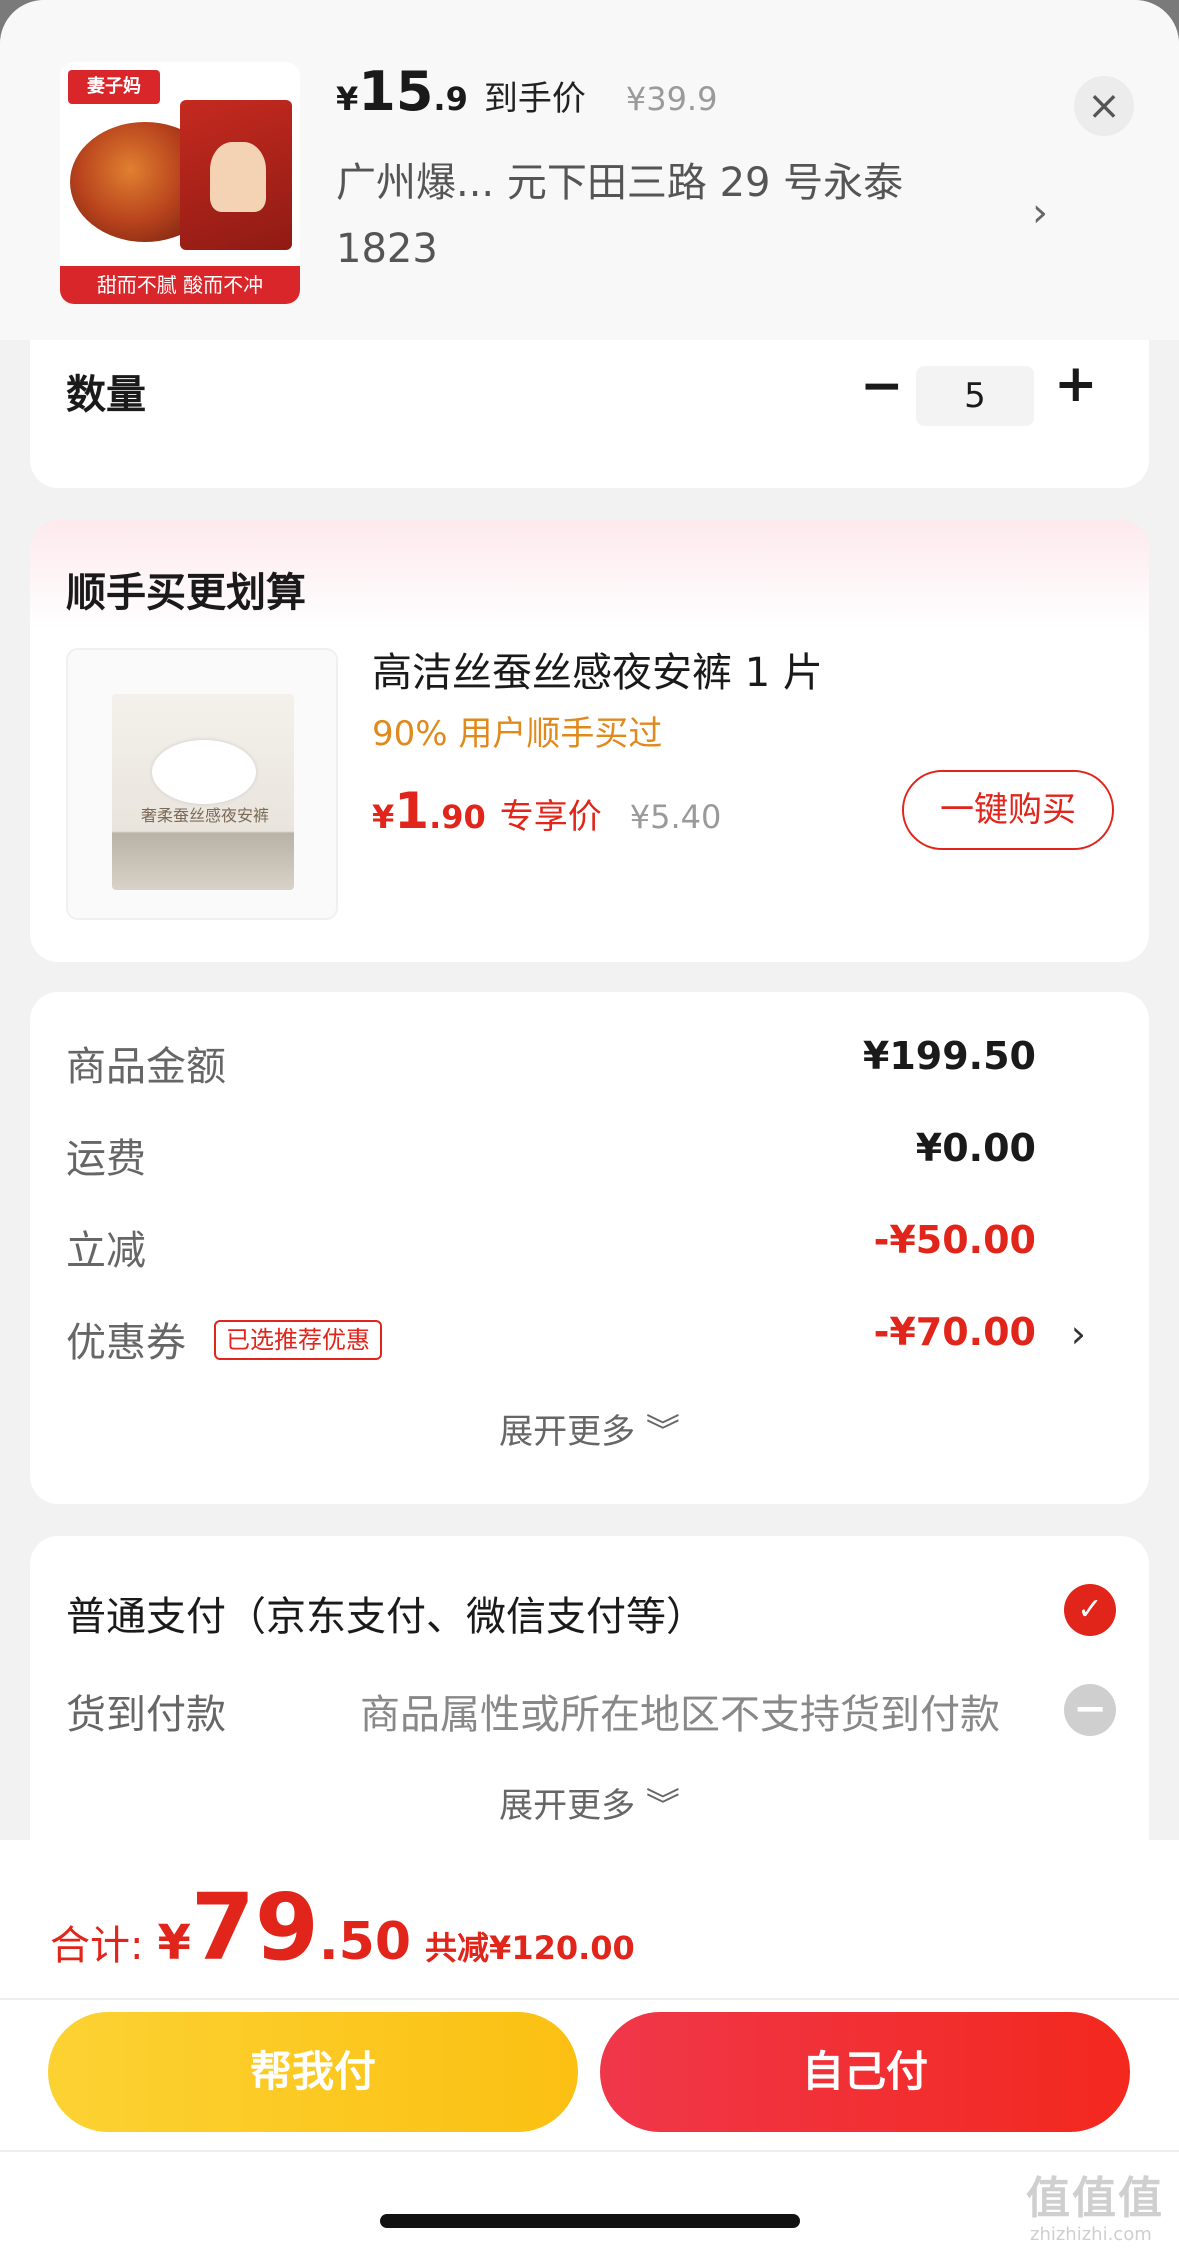  Describe the element at coordinates (383, 817) in the screenshot. I see `upsell-price-currency: ¥` at that location.